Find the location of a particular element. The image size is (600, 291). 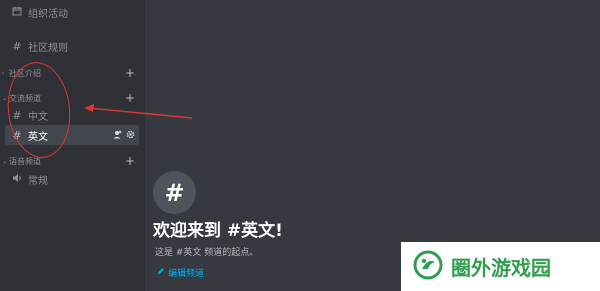

watermark-text: 圈外游戏园 is located at coordinates (501, 268).